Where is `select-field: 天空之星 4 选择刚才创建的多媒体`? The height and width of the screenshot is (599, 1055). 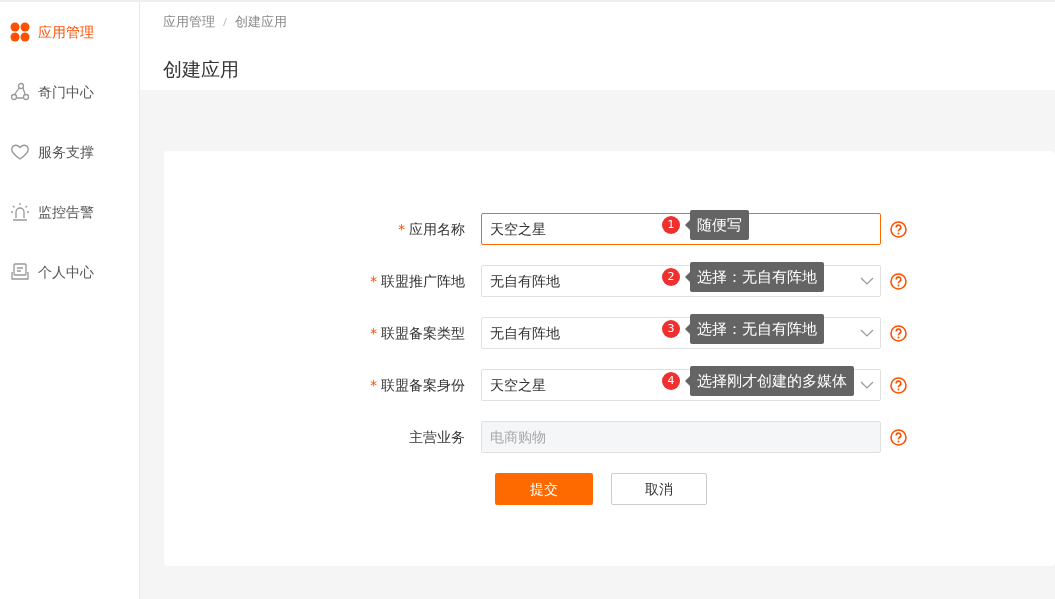
select-field: 天空之星 4 选择刚才创建的多媒体 is located at coordinates (681, 385).